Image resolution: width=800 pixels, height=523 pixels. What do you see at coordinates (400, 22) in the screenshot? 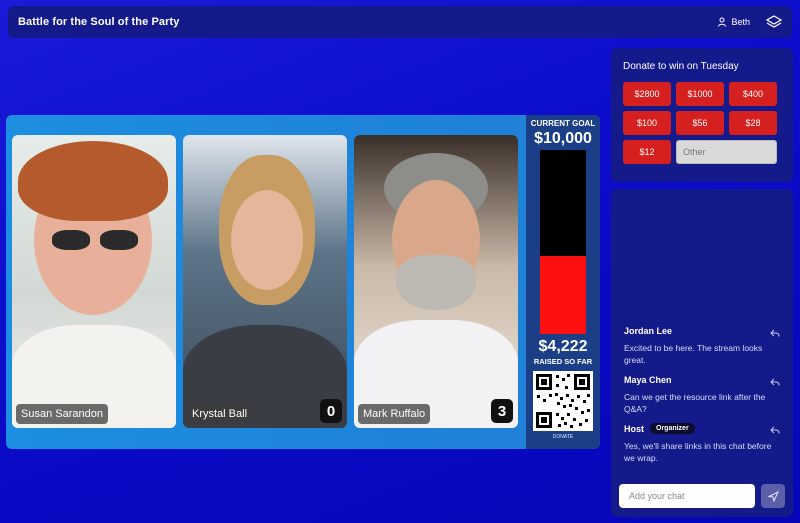
I see `top-bar: Battle for the Soul of the Party Beth` at bounding box center [400, 22].